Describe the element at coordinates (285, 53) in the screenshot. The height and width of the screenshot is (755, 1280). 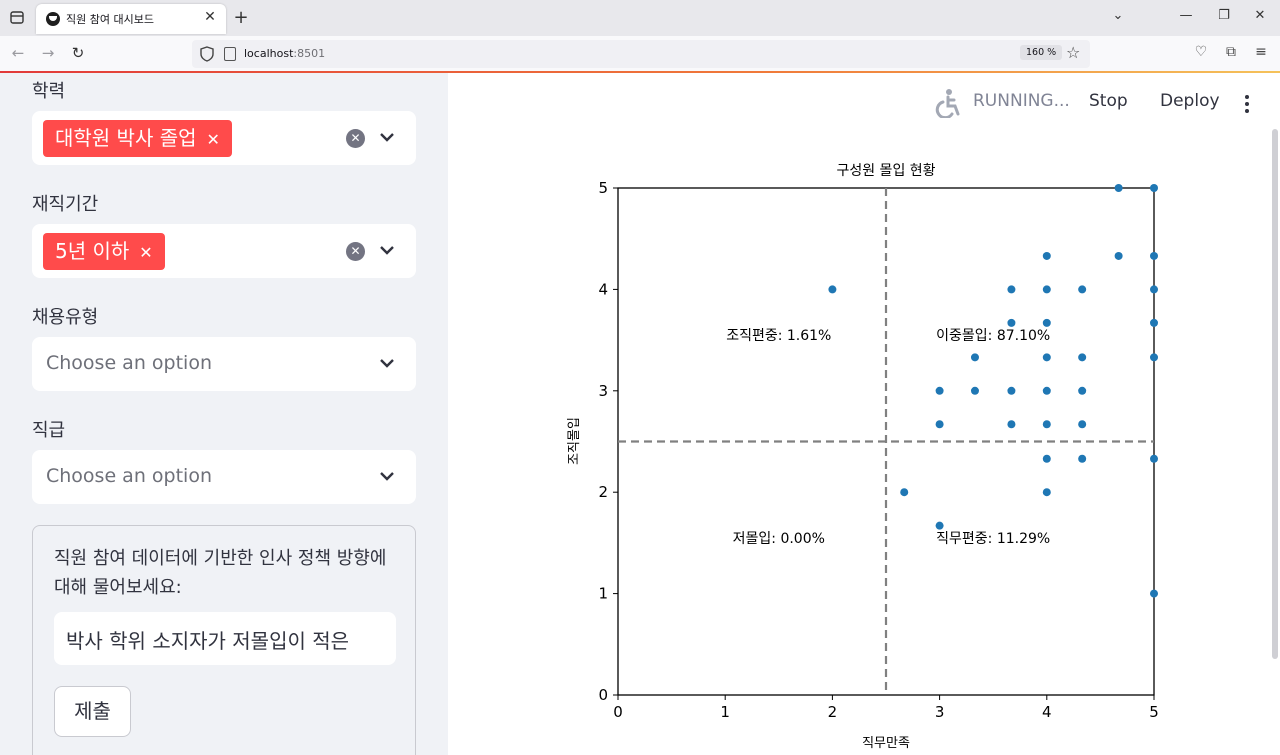
I see `url-text: localhost:8501` at that location.